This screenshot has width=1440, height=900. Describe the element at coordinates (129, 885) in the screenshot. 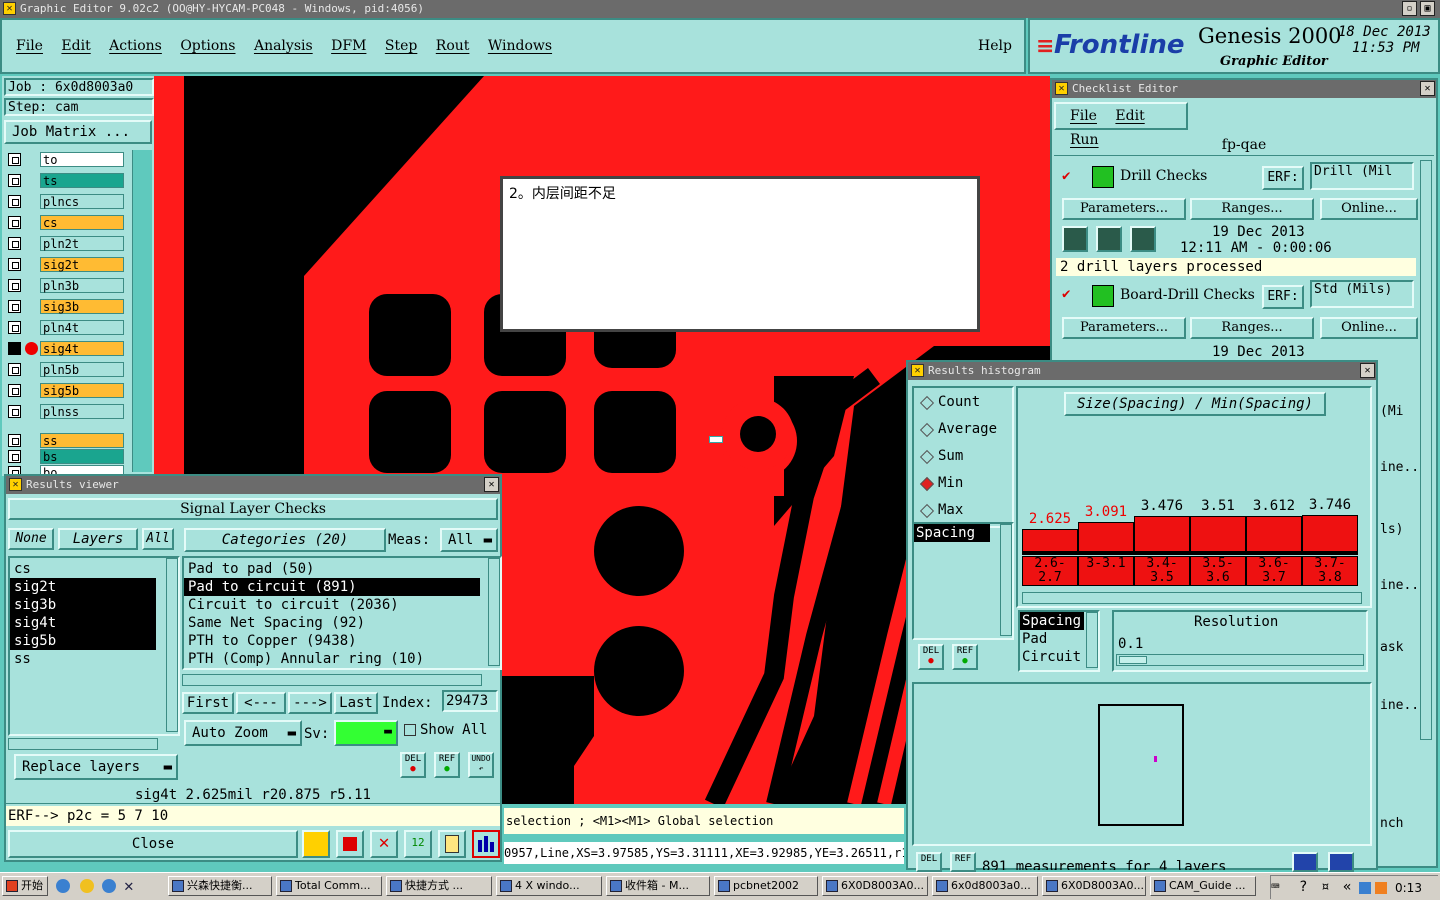

I see `x-icon: ✕` at that location.